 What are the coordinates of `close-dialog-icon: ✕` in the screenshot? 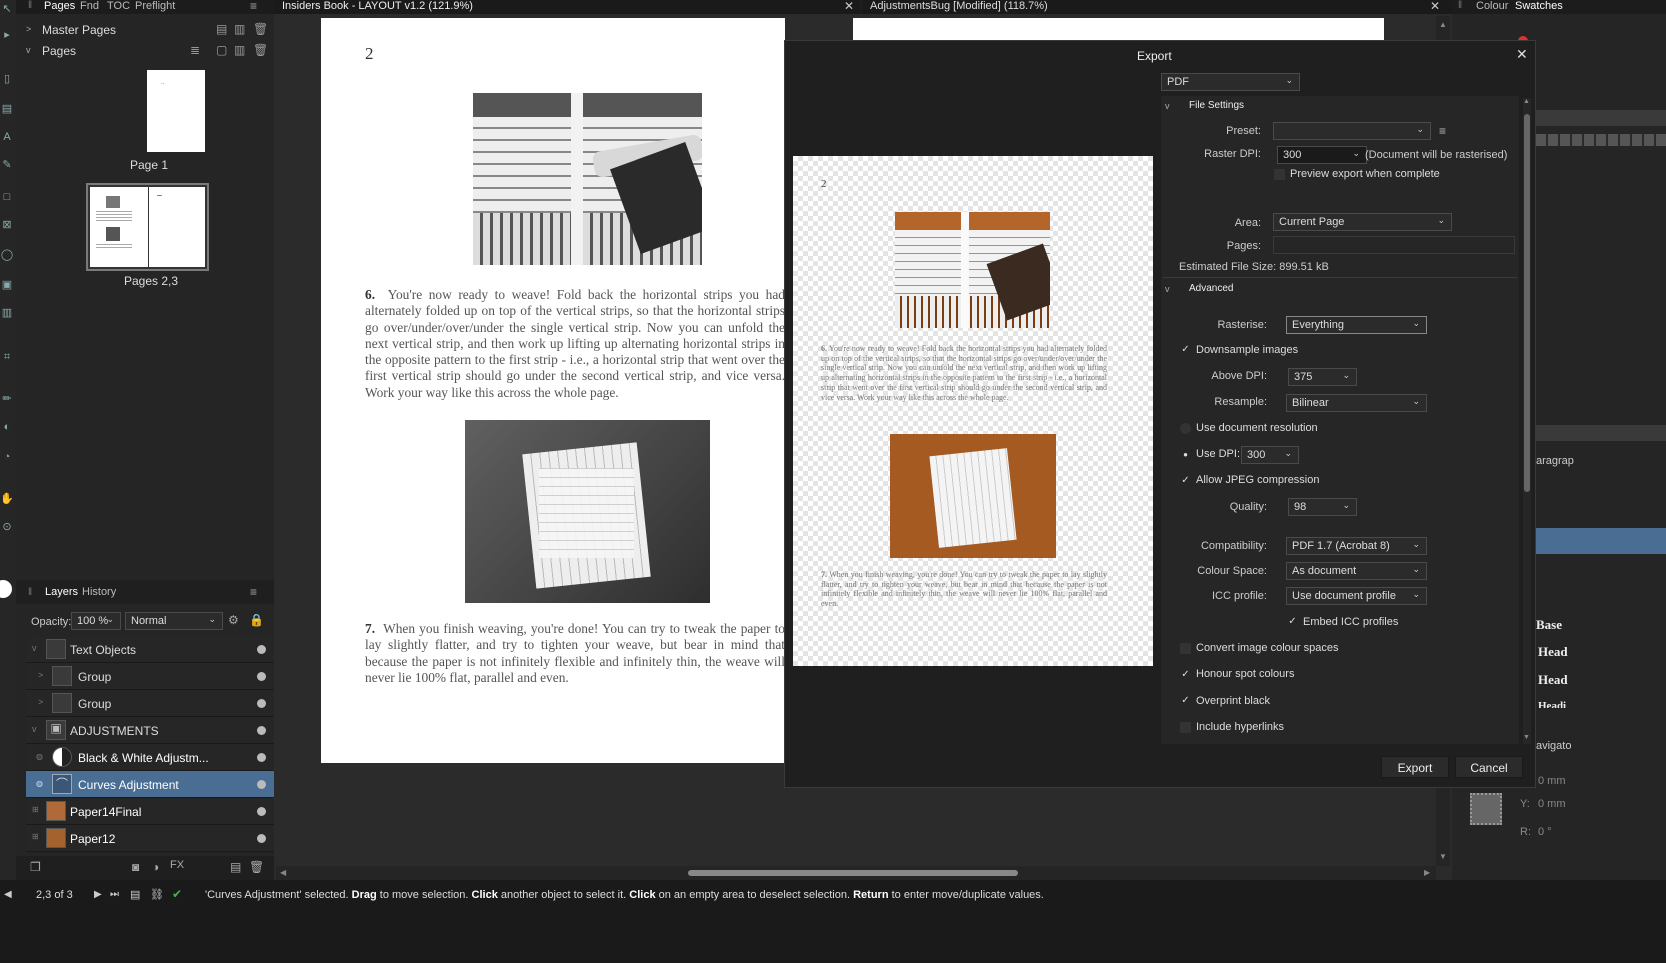 It's located at (1522, 54).